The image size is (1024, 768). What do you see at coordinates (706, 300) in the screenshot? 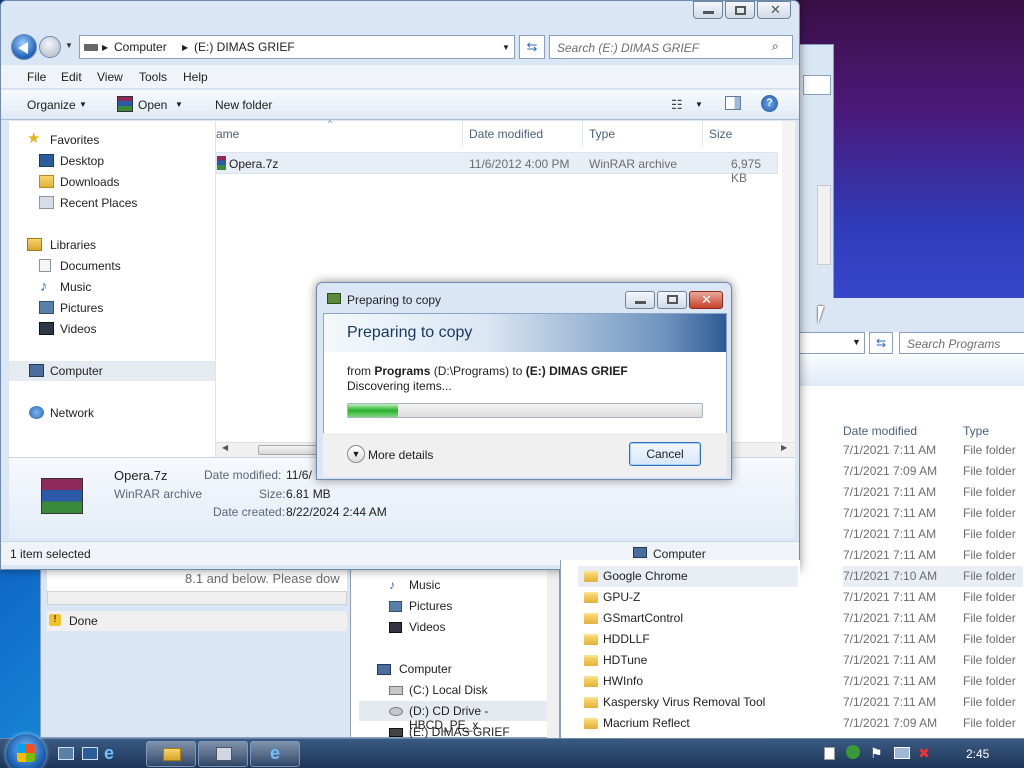
I see `dialog-close-button: ✕` at bounding box center [706, 300].